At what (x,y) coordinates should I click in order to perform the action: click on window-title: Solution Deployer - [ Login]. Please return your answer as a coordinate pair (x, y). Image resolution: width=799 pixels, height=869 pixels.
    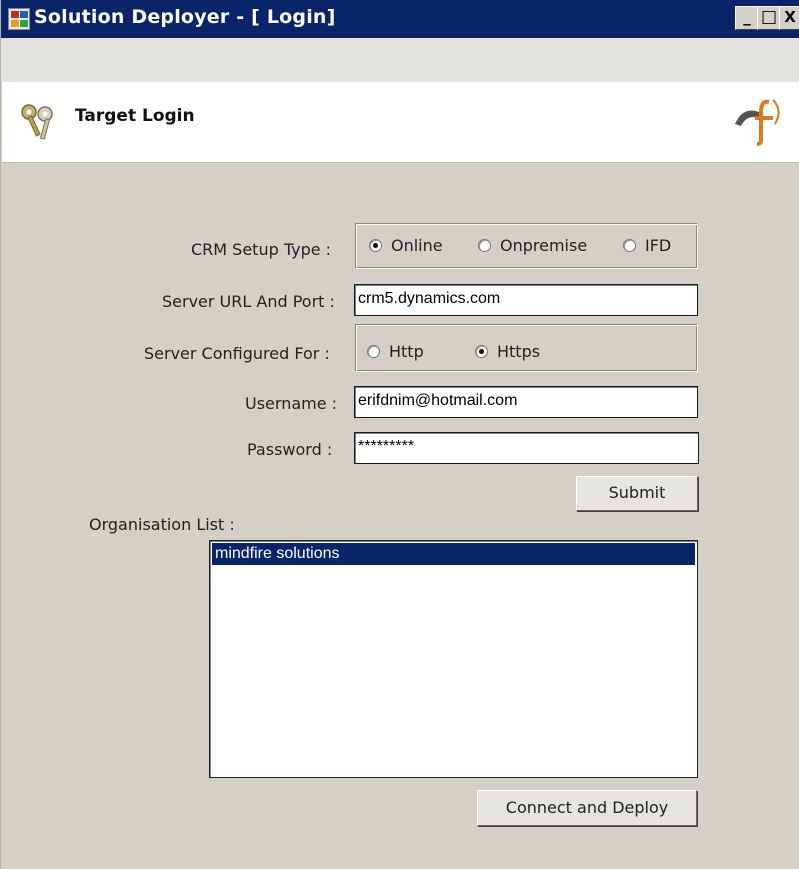
    Looking at the image, I should click on (185, 17).